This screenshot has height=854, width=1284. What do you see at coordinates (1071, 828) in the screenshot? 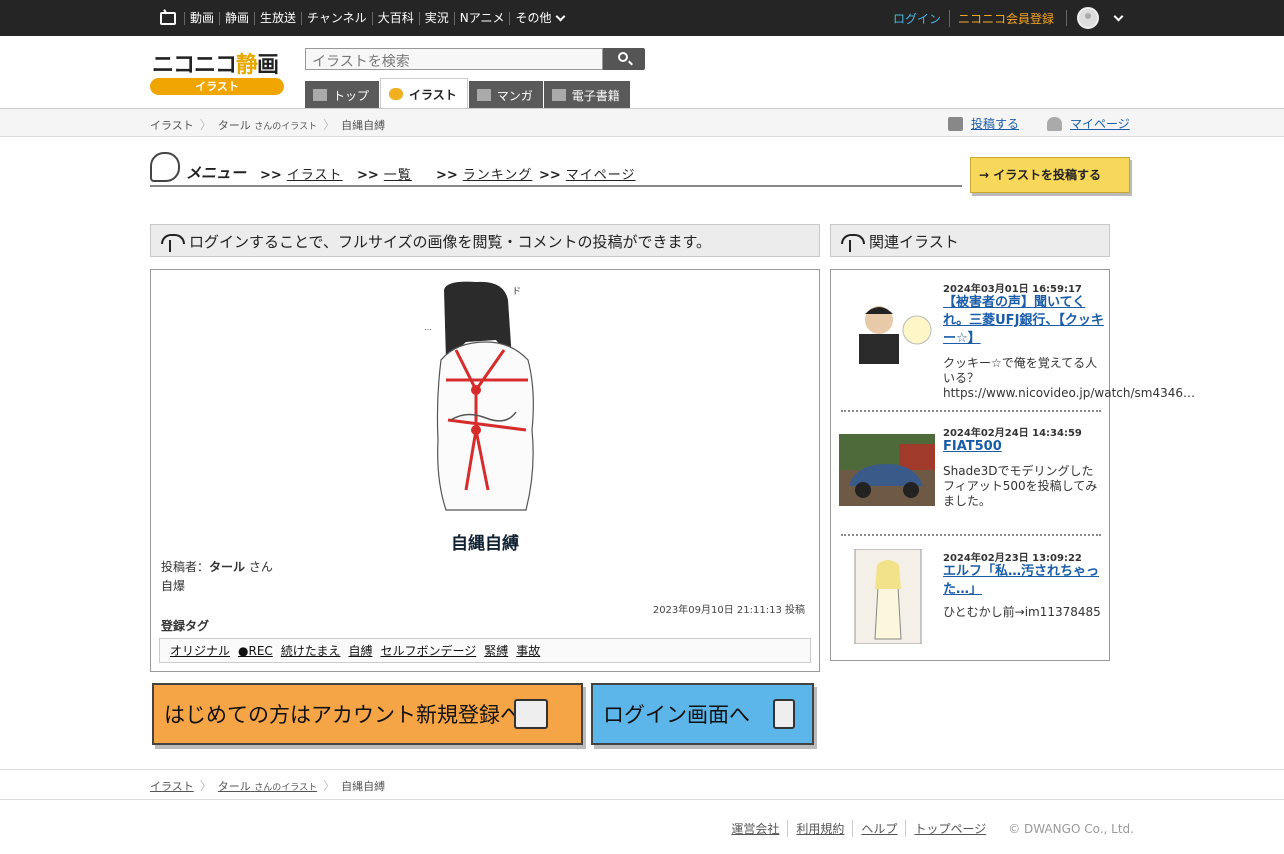
I see `copyright: © DWANGO Co., Ltd.` at bounding box center [1071, 828].